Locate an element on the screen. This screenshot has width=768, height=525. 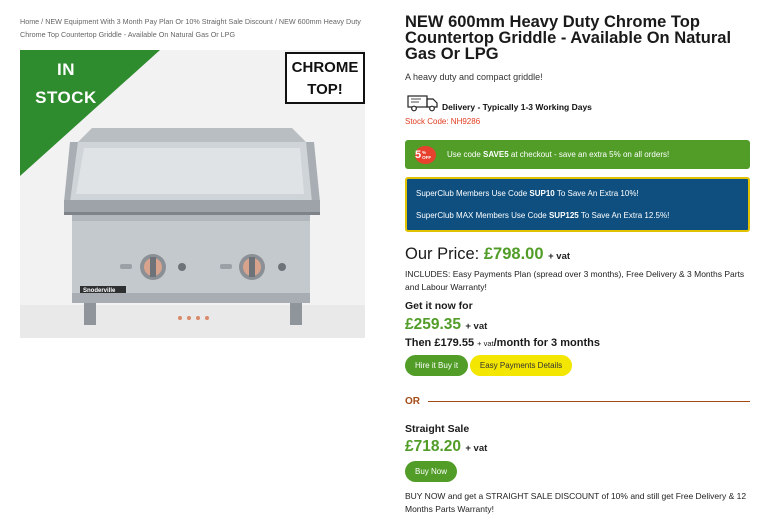
buy-now-button: Buy Now is located at coordinates (431, 471).